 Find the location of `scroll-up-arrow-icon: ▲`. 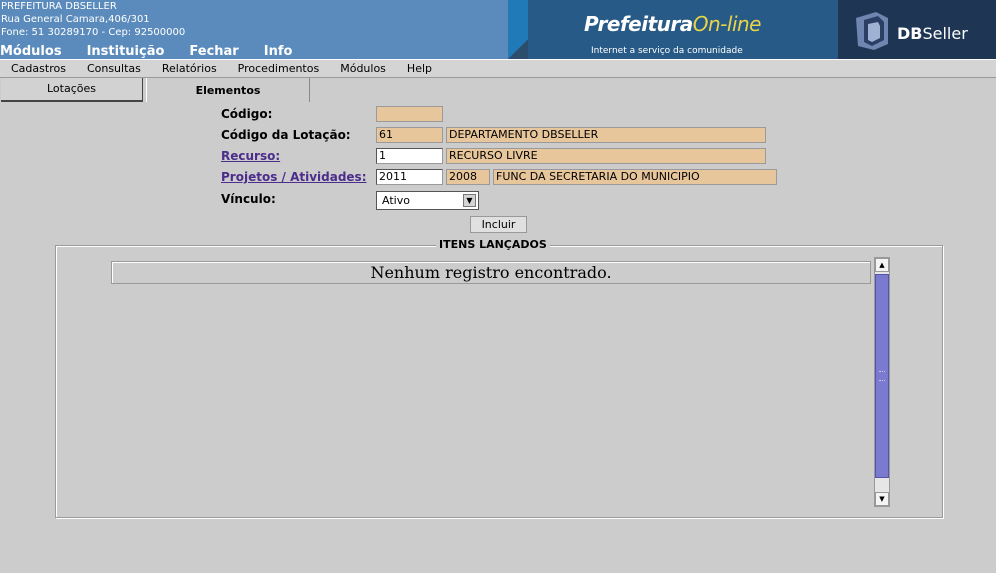

scroll-up-arrow-icon: ▲ is located at coordinates (882, 265).